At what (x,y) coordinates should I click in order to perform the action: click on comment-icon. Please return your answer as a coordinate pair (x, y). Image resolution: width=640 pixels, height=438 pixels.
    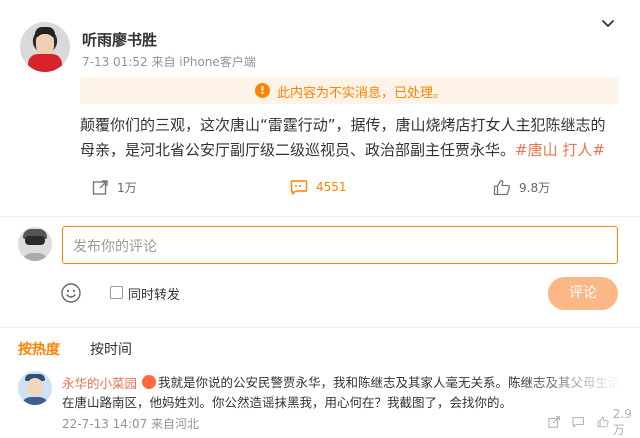
    Looking at the image, I should click on (299, 187).